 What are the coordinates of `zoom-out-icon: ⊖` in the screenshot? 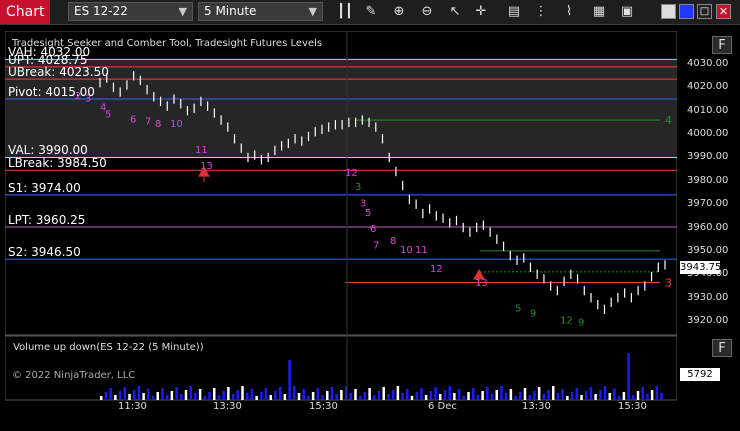 It's located at (427, 12).